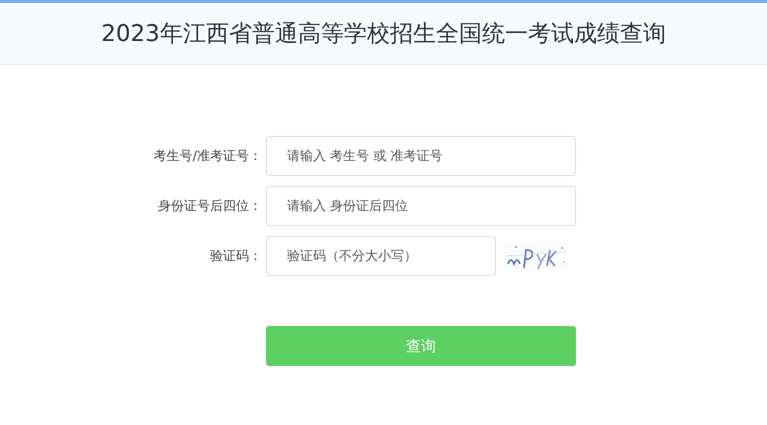 The width and height of the screenshot is (767, 425). I want to click on input-field: 请输入 身份证后四位, so click(421, 206).